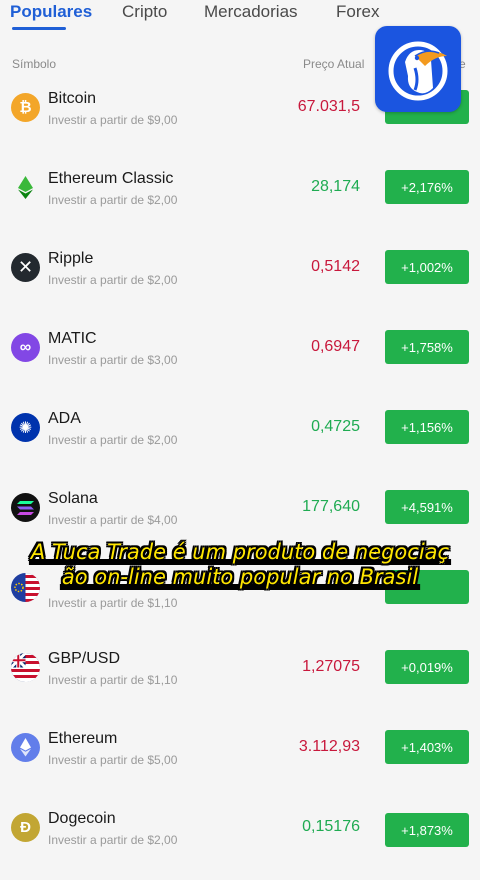 The image size is (480, 880). What do you see at coordinates (25, 107) in the screenshot?
I see `bitcoin-icon: ₿` at bounding box center [25, 107].